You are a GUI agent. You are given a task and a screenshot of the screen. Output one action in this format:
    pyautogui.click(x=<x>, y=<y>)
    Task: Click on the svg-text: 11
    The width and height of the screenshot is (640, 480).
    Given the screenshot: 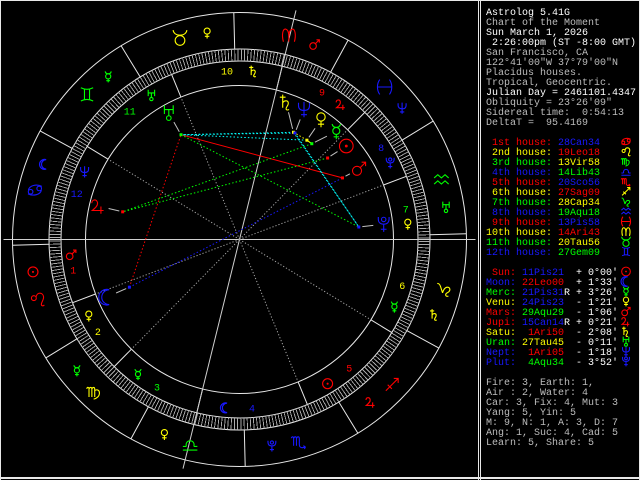 What is the action you would take?
    pyautogui.click(x=130, y=112)
    